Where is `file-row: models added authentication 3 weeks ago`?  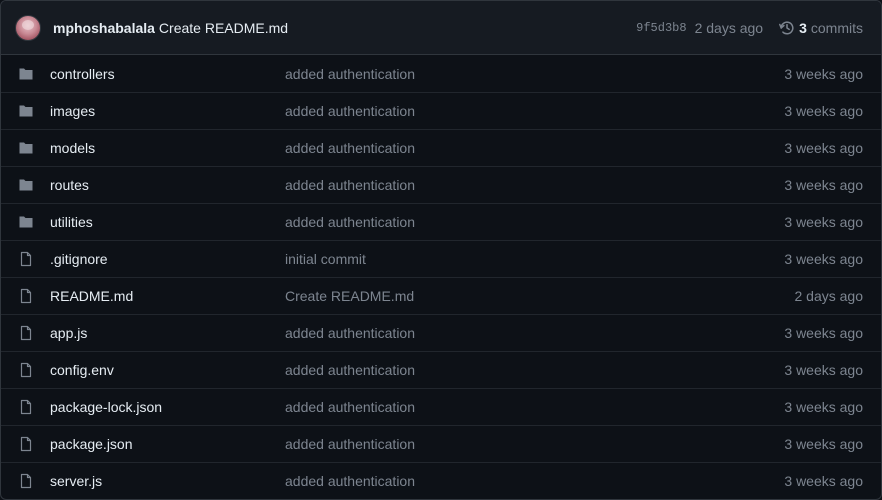
file-row: models added authentication 3 weeks ago is located at coordinates (441, 147).